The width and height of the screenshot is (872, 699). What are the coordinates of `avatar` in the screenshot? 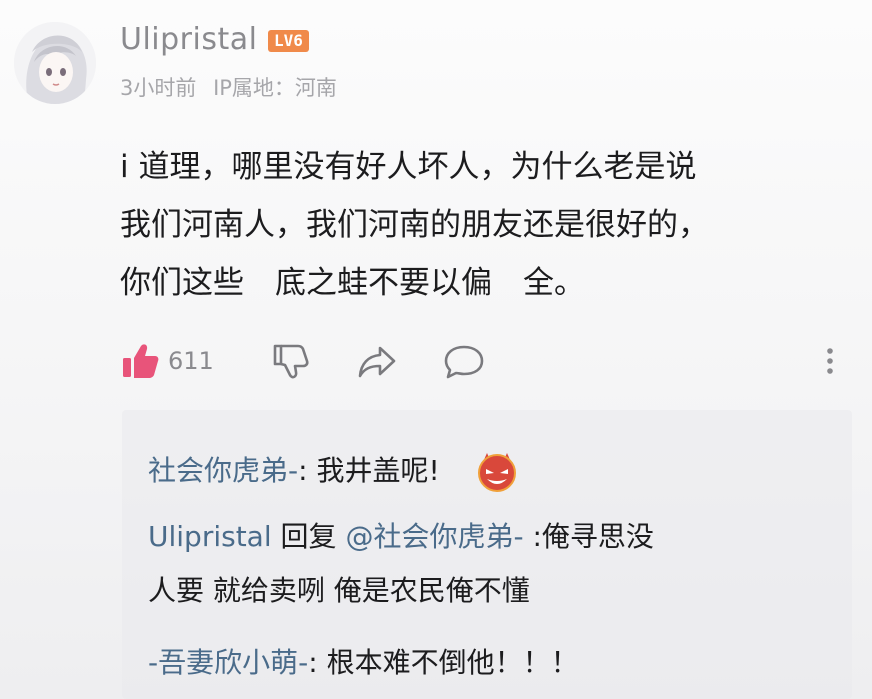 It's located at (55, 63).